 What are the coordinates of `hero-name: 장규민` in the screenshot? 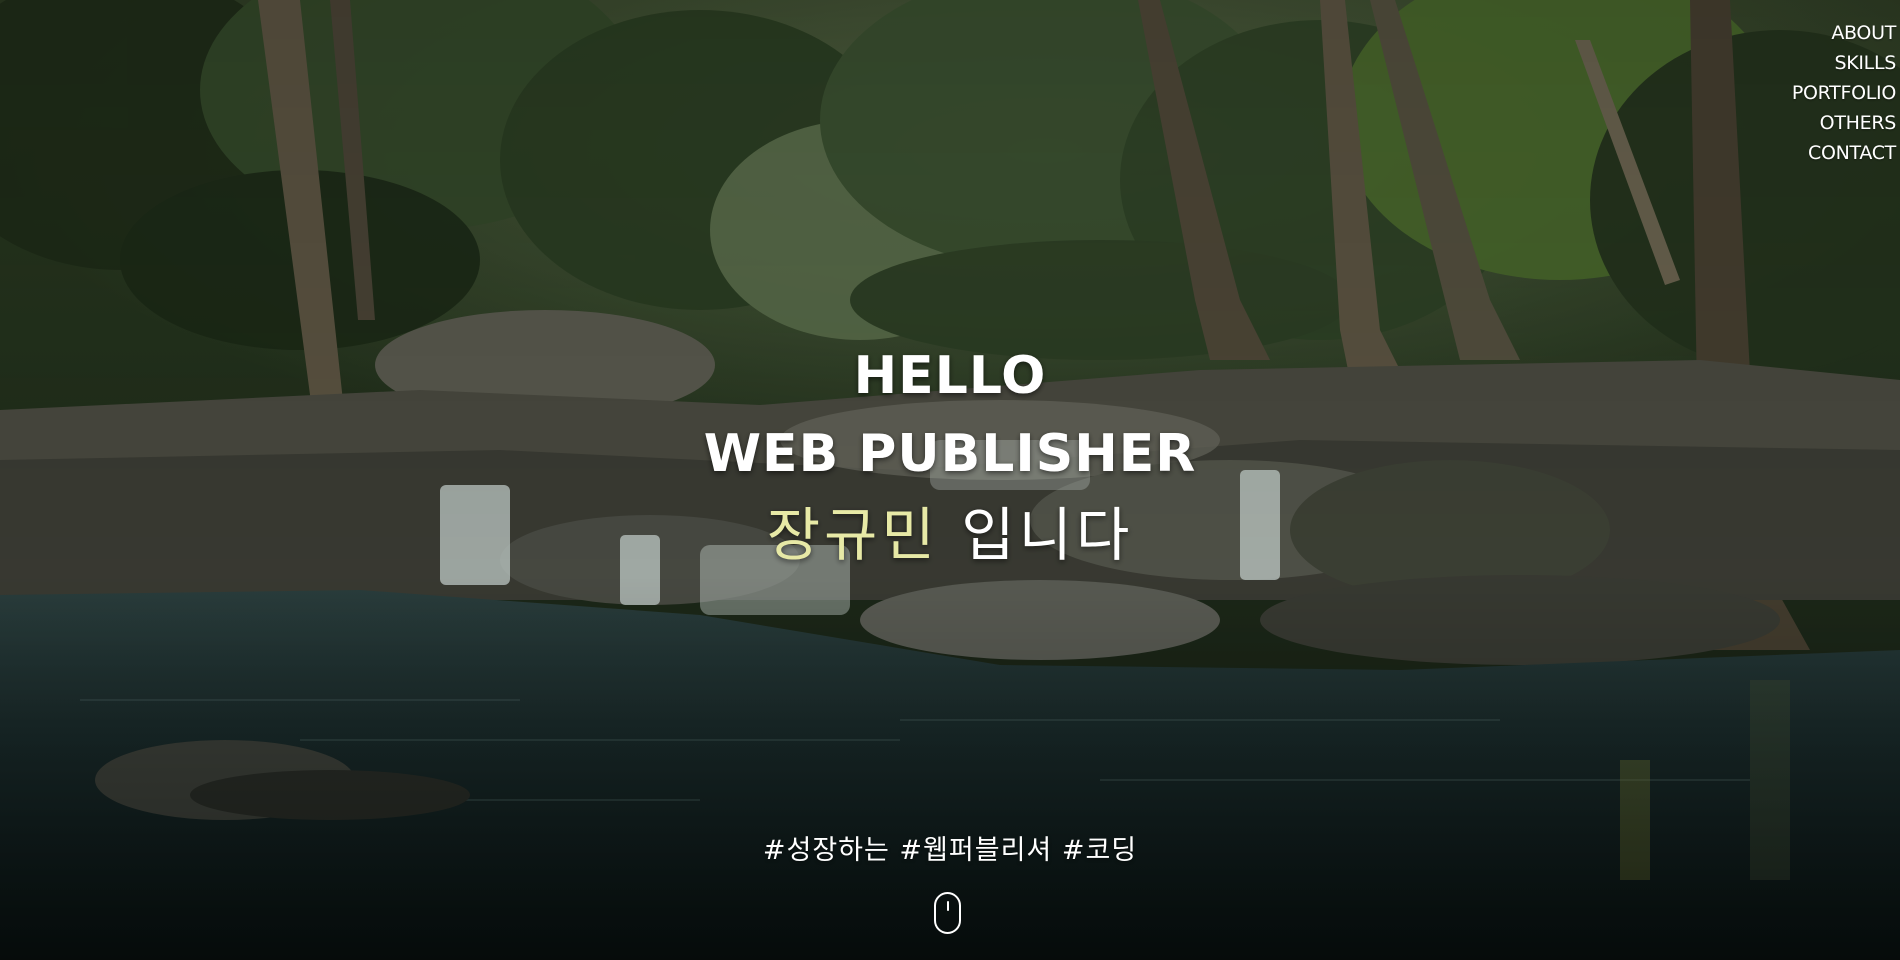 It's located at (852, 535).